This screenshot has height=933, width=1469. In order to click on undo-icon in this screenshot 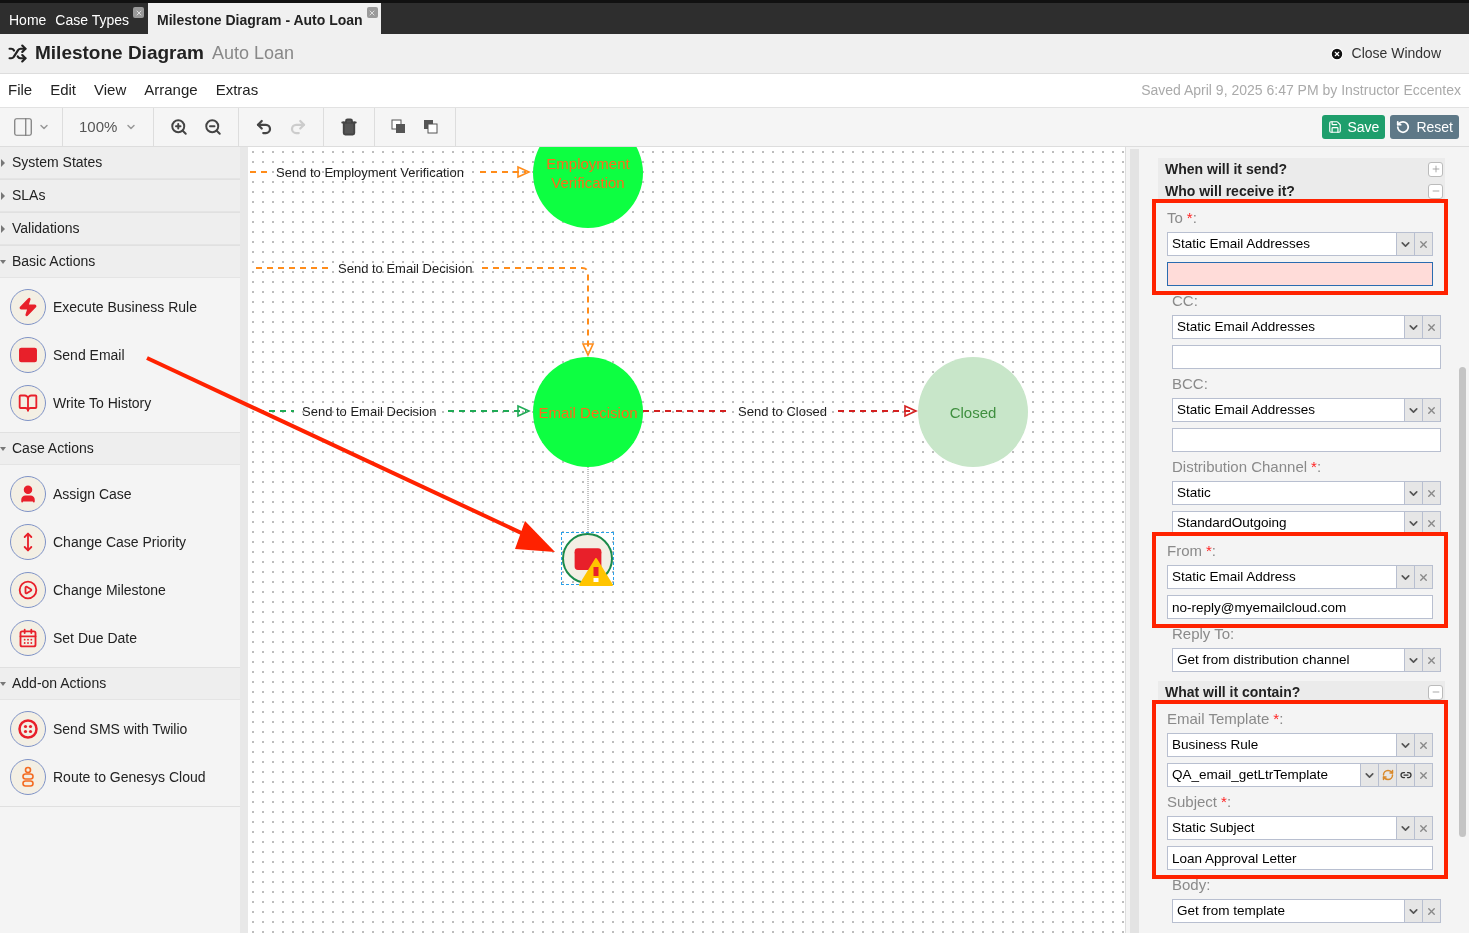, I will do `click(264, 127)`.